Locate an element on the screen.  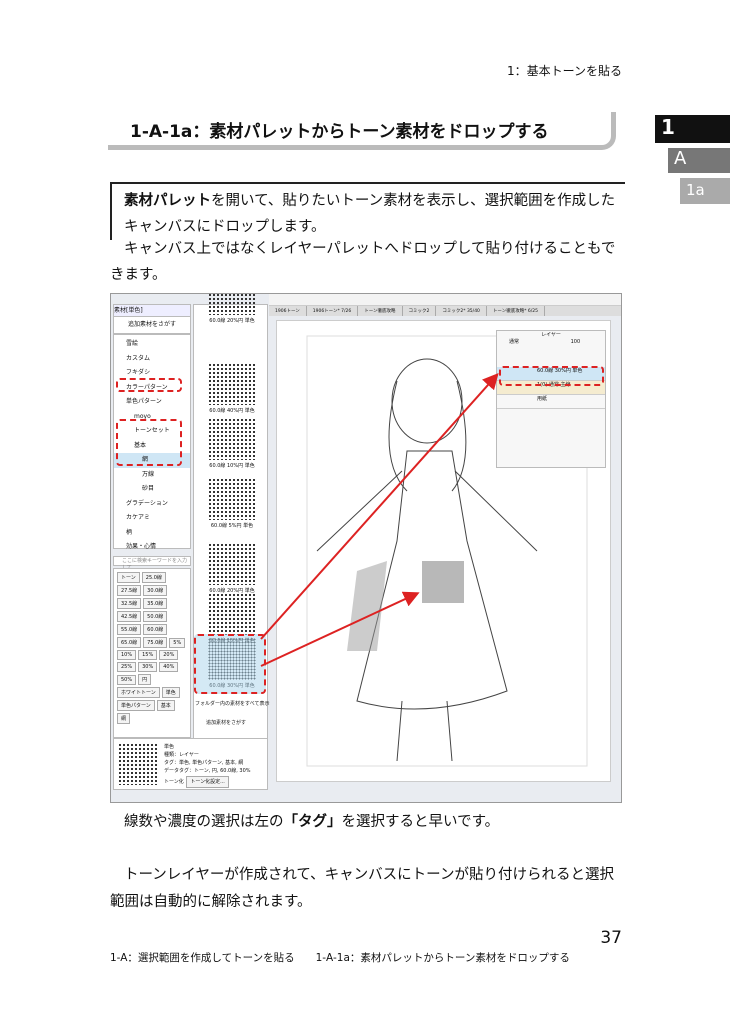
caption-post: を選択すると早いです。 is located at coordinates (420, 822).